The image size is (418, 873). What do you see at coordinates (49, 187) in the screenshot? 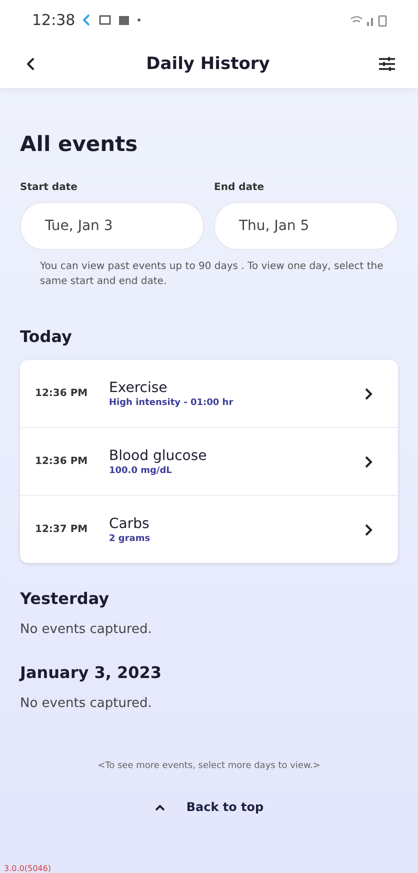
I see `field-label: Start date` at bounding box center [49, 187].